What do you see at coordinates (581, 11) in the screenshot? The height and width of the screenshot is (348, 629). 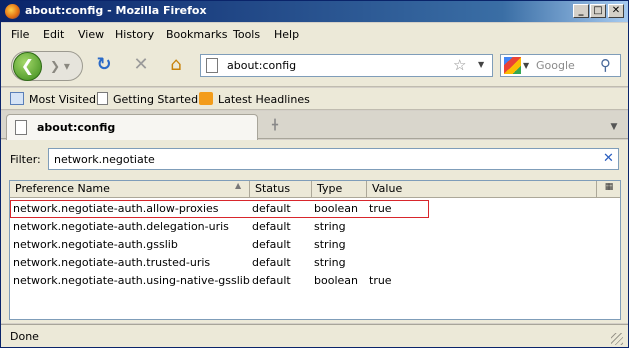 I see `minimize-button: _` at bounding box center [581, 11].